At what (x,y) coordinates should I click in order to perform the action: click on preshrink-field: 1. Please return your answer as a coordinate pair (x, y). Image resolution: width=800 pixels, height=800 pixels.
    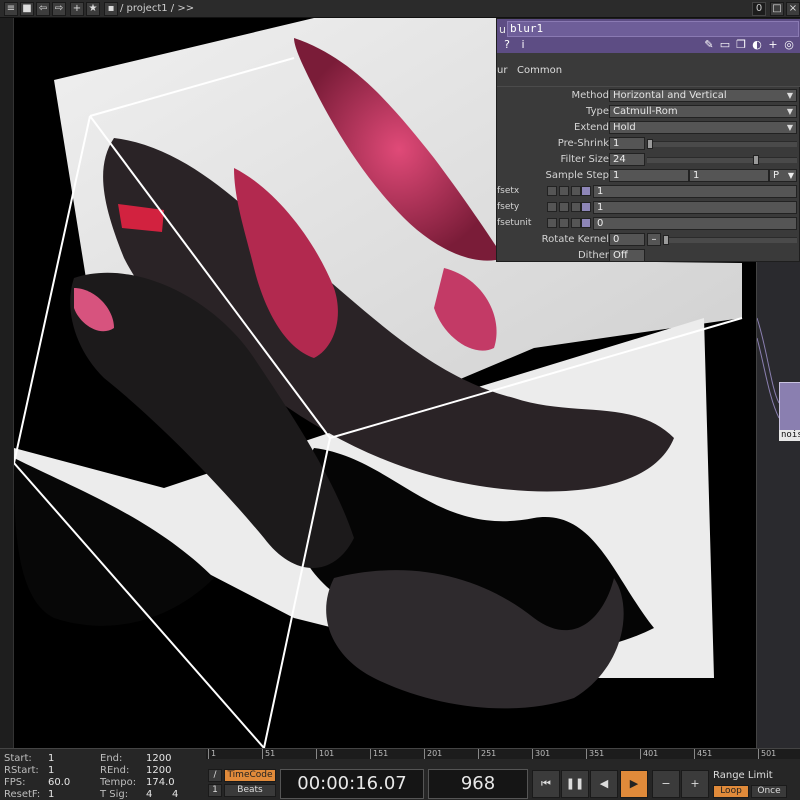
    Looking at the image, I should click on (627, 143).